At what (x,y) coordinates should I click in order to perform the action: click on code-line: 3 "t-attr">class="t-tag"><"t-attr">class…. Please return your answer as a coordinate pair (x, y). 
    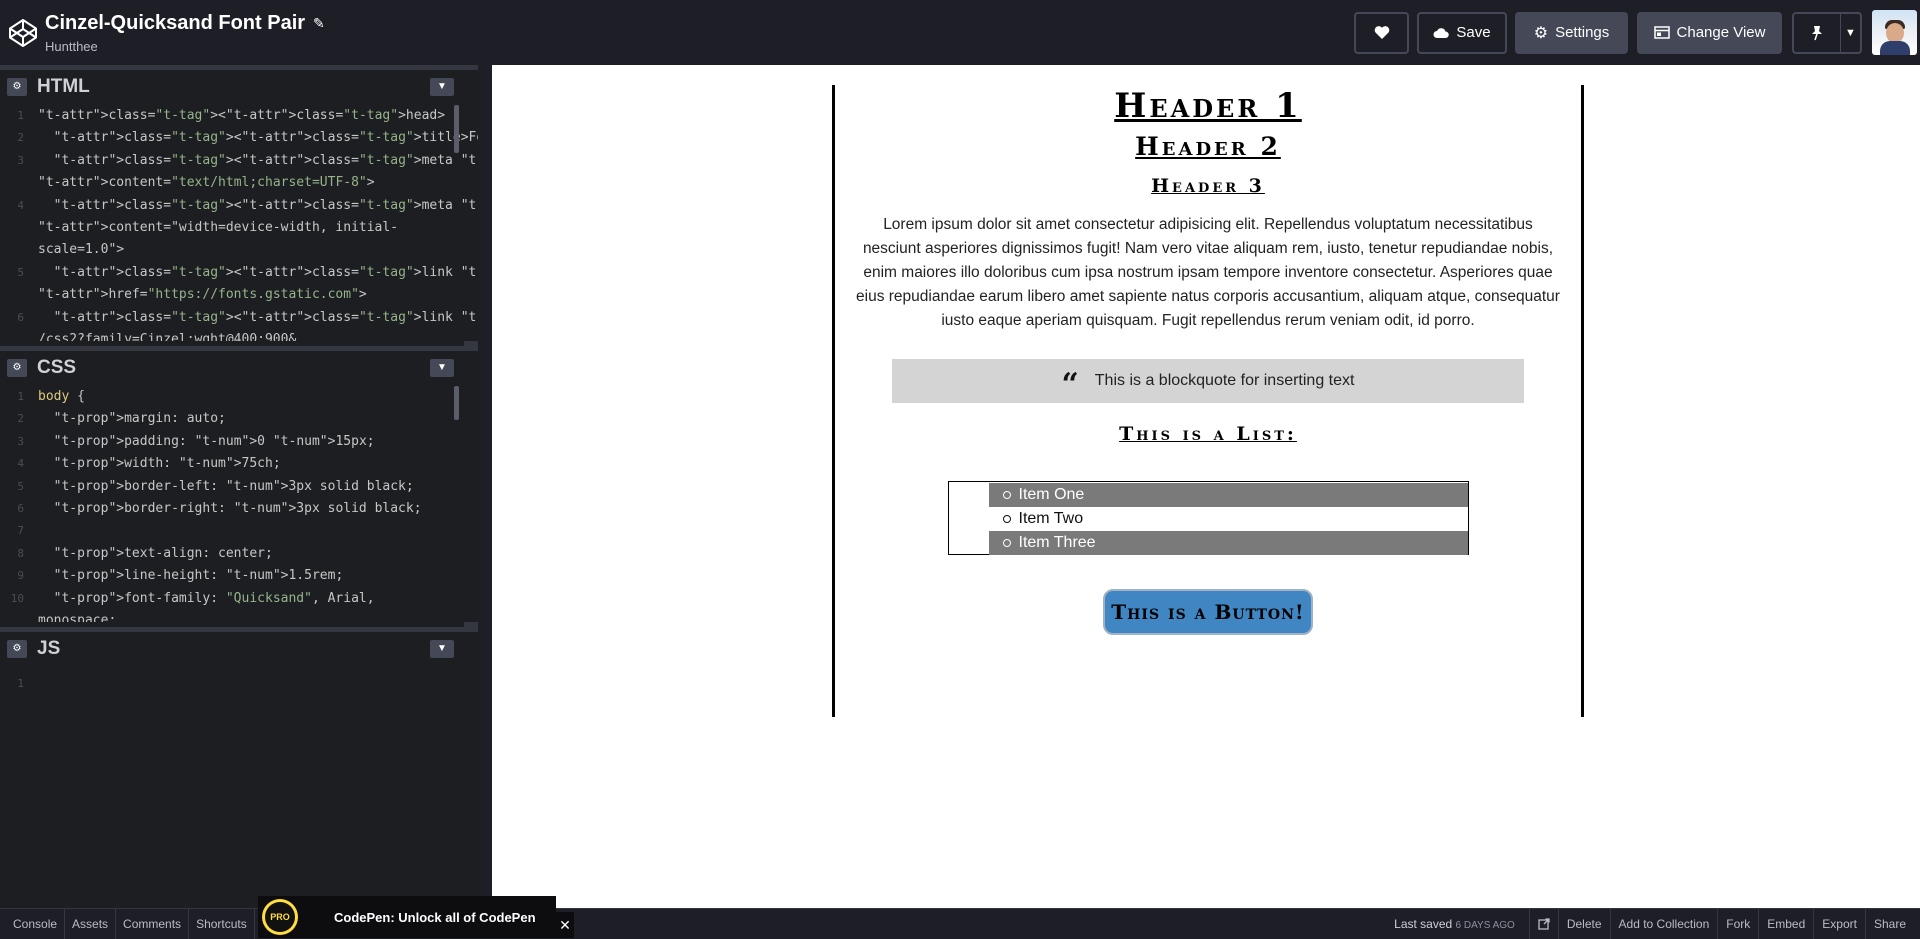
    Looking at the image, I should click on (247, 160).